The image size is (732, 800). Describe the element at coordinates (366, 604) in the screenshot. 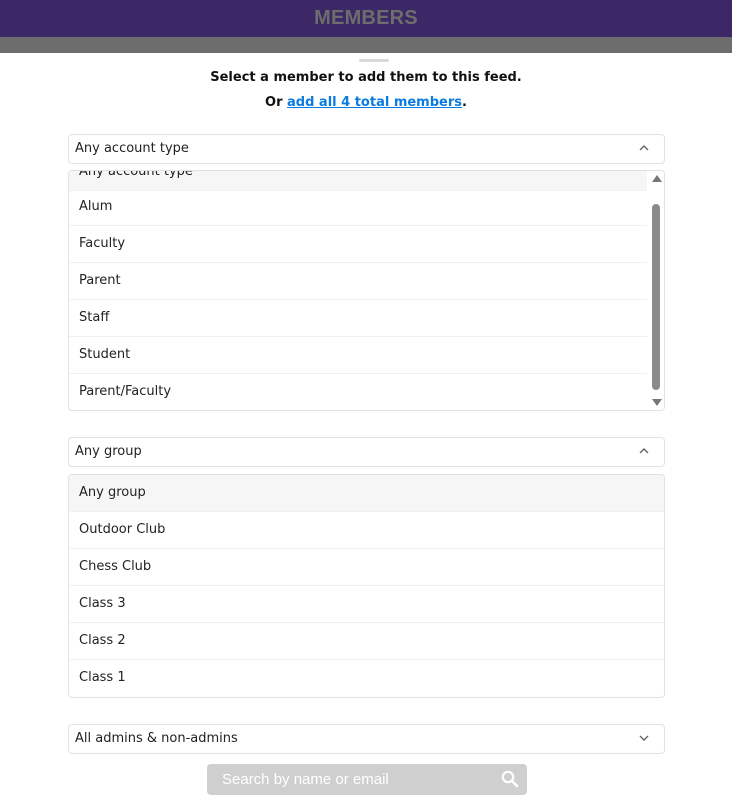

I see `option-class-3: Class 3` at that location.